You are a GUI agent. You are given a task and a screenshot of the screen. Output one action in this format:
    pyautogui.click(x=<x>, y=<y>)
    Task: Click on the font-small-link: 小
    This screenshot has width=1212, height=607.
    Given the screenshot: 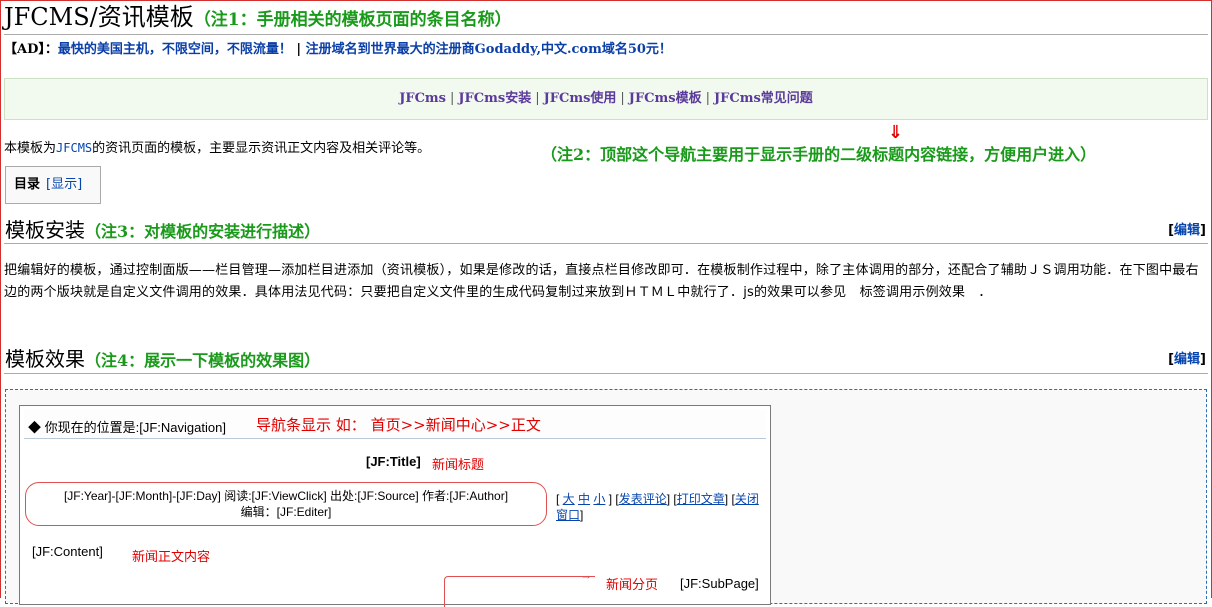 What is the action you would take?
    pyautogui.click(x=599, y=499)
    